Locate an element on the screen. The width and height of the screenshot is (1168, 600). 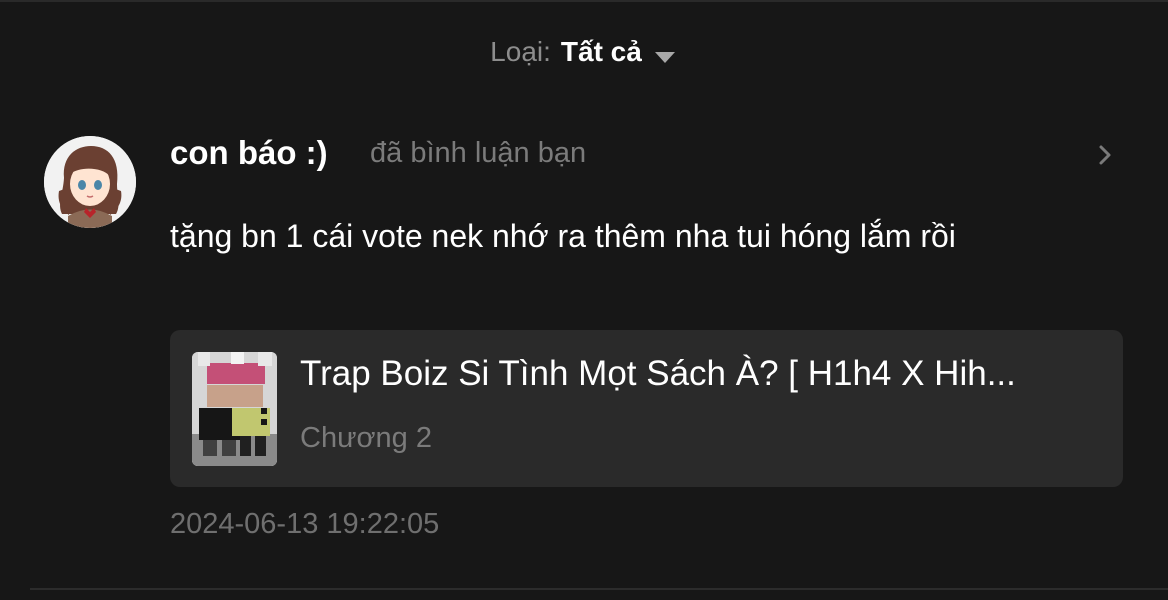
story-cover-image is located at coordinates (234, 409).